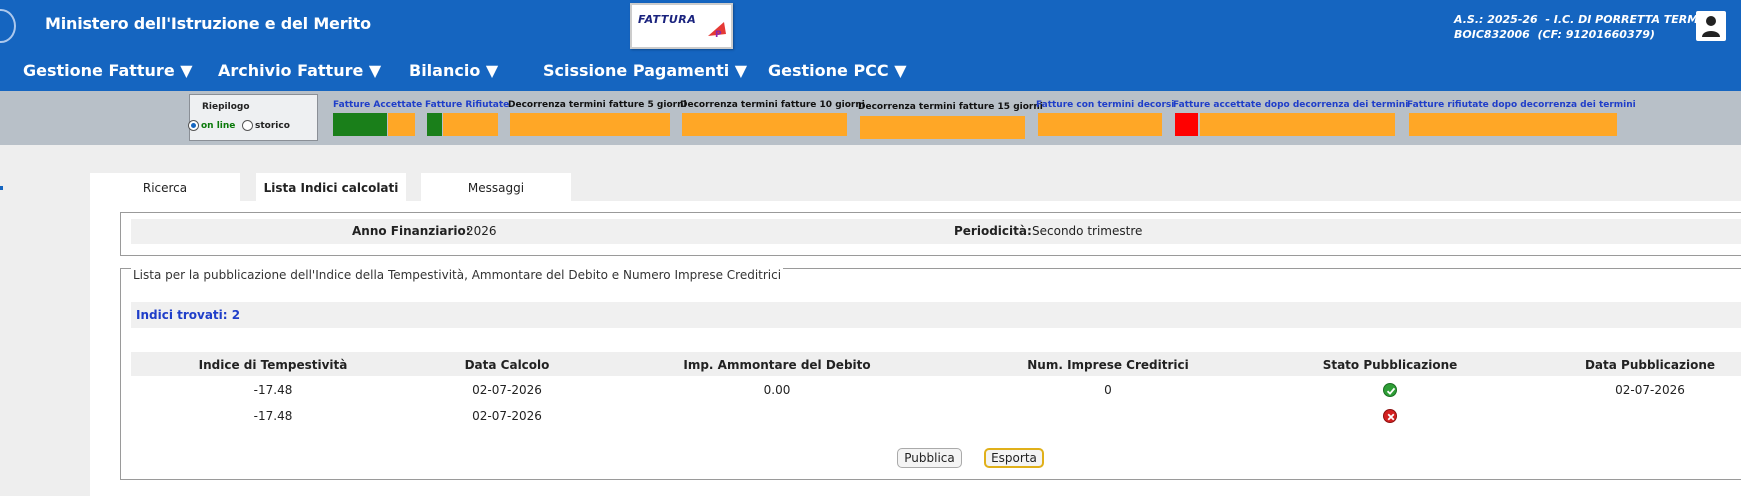 The image size is (1741, 496). I want to click on user-account-button, so click(1711, 26).